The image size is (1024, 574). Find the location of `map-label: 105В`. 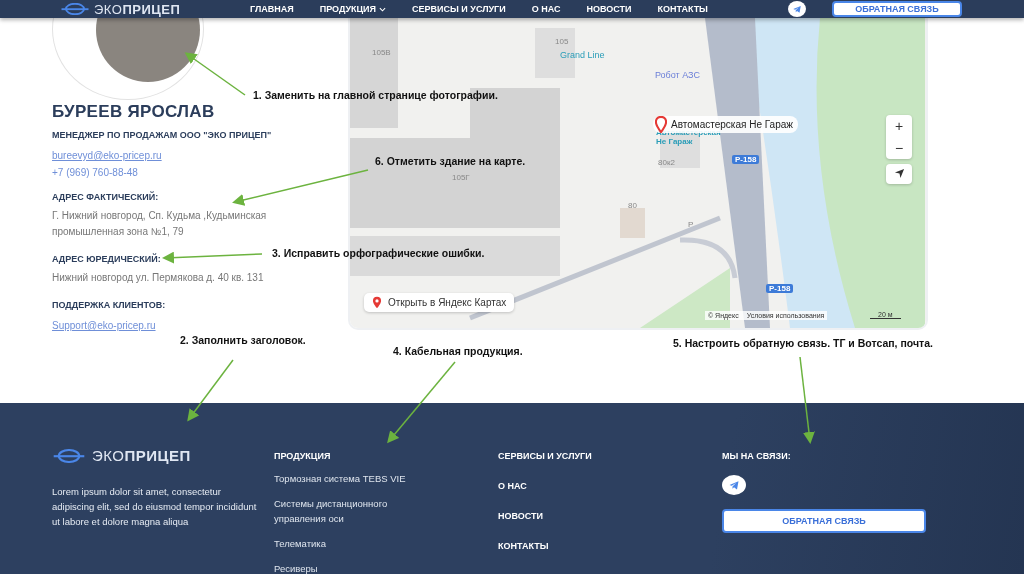

map-label: 105В is located at coordinates (381, 52).